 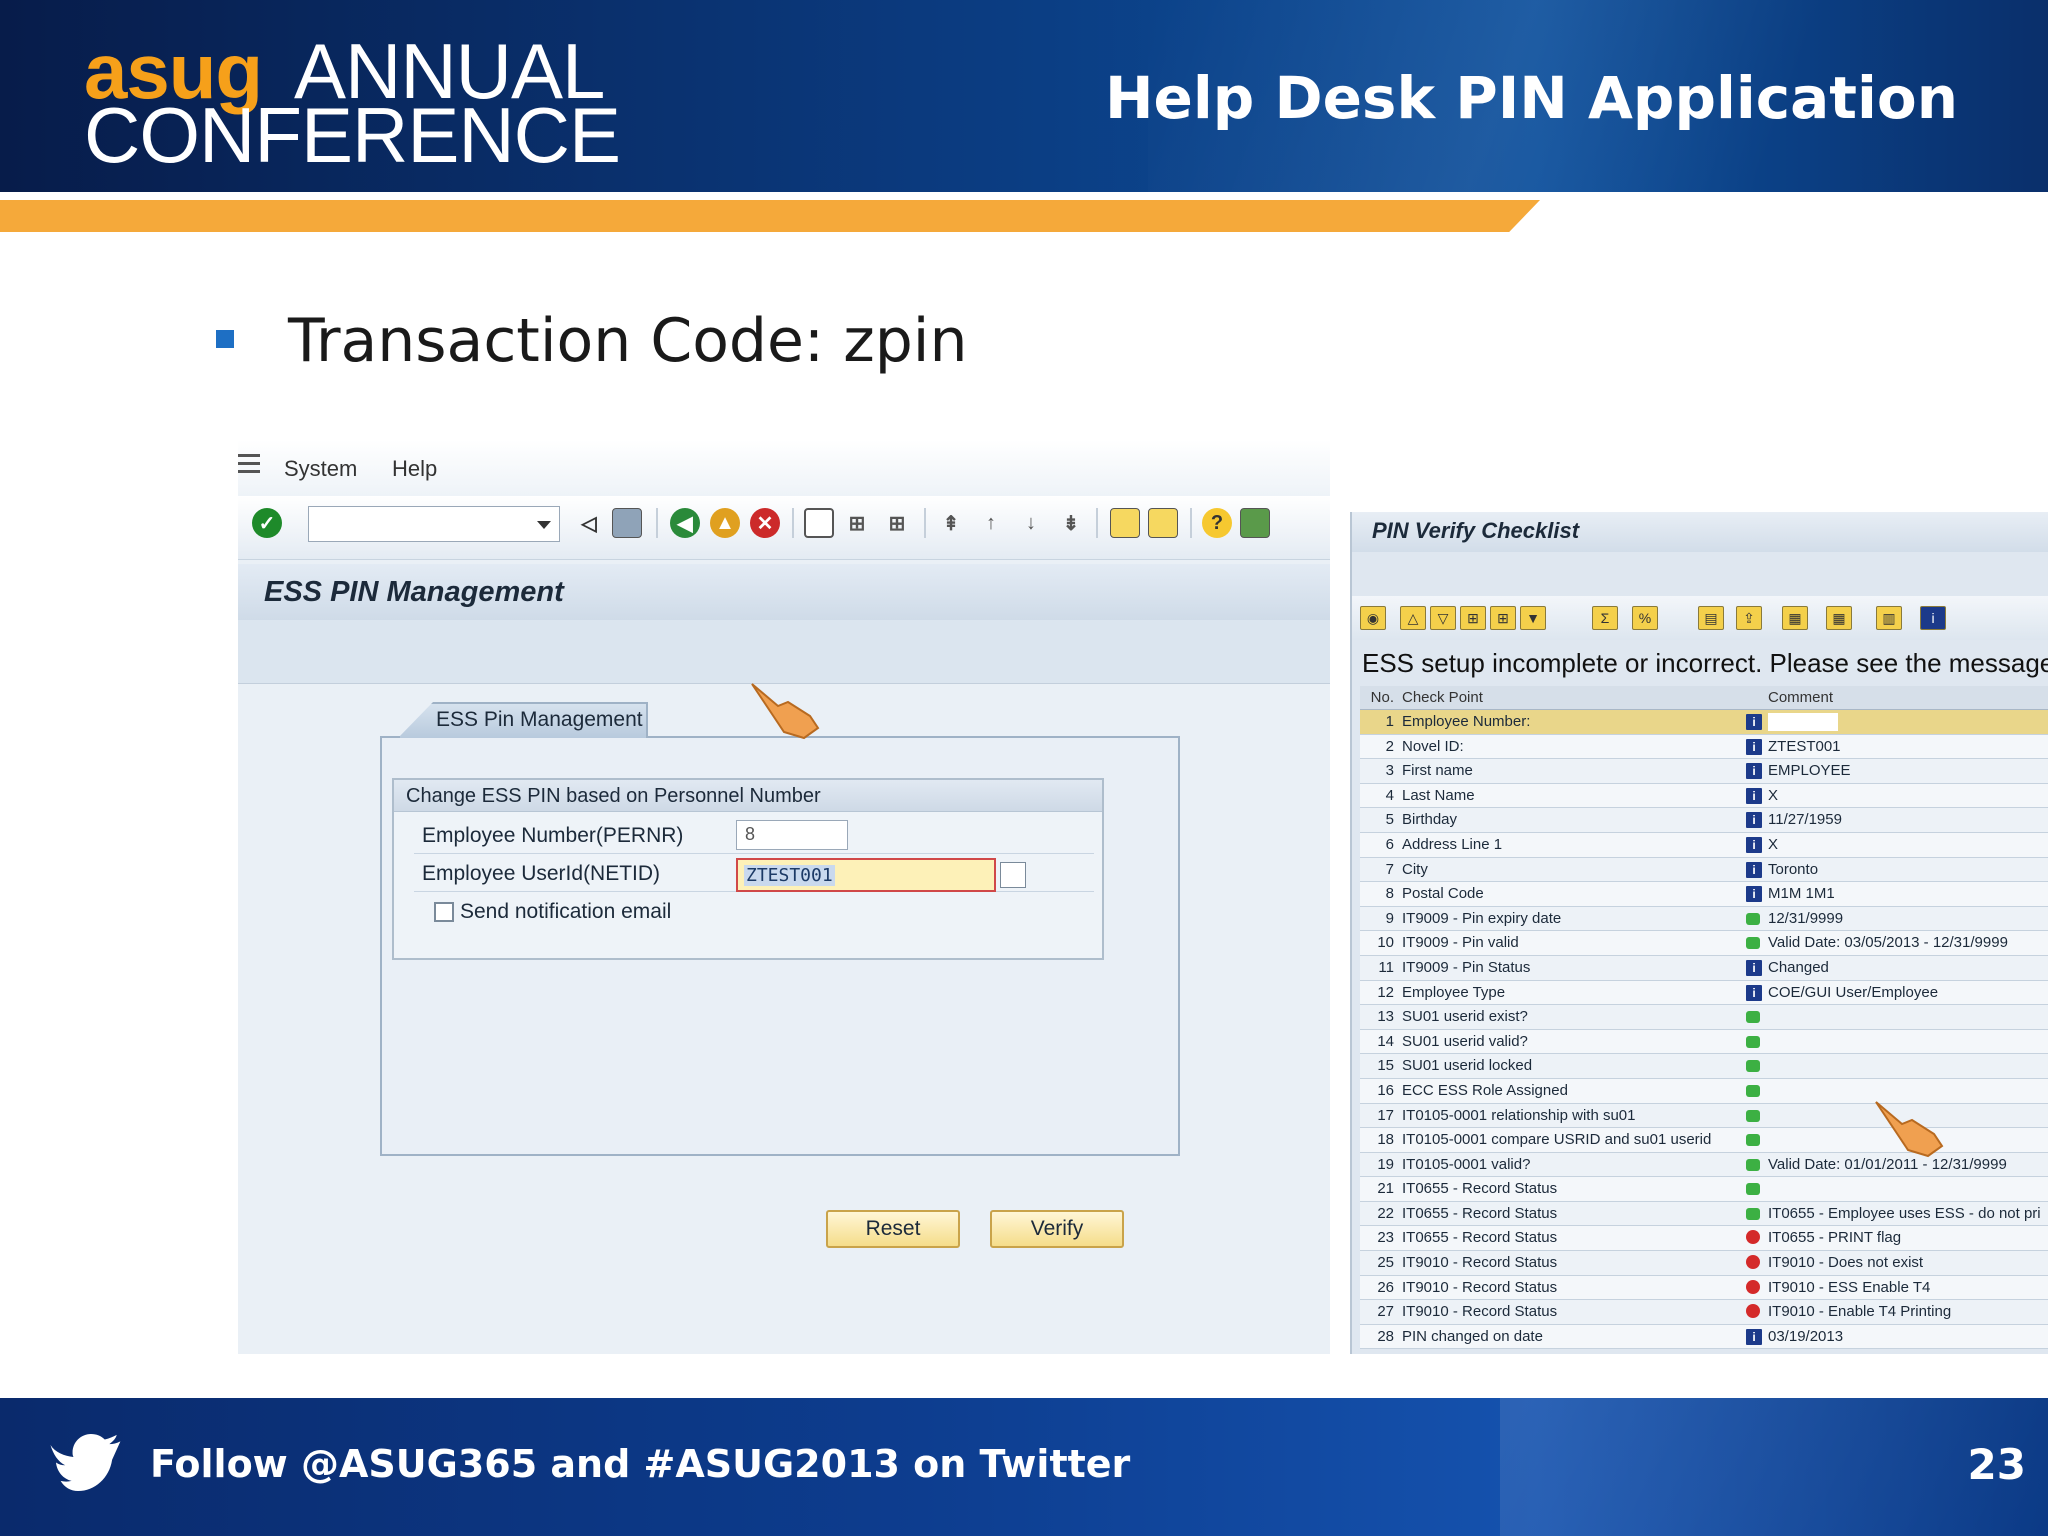 What do you see at coordinates (925, 523) in the screenshot?
I see `toolbar-separator` at bounding box center [925, 523].